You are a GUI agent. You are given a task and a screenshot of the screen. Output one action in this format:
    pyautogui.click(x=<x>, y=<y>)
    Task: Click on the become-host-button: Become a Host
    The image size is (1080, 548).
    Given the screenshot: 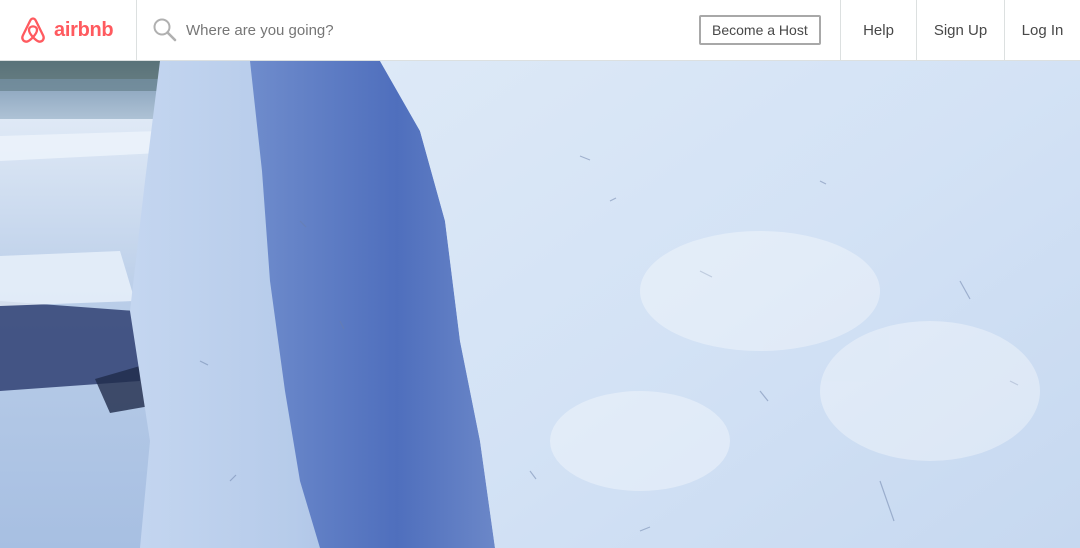 What is the action you would take?
    pyautogui.click(x=760, y=30)
    